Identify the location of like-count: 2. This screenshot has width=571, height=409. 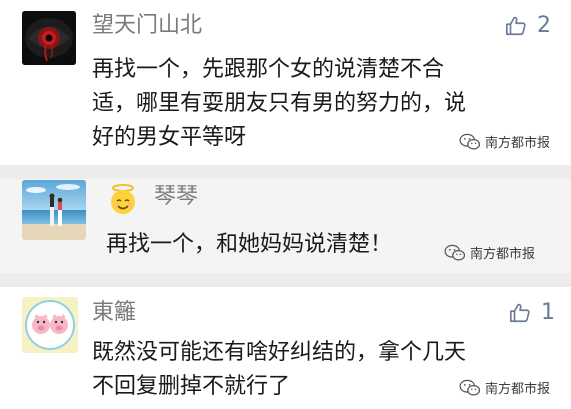
(544, 25).